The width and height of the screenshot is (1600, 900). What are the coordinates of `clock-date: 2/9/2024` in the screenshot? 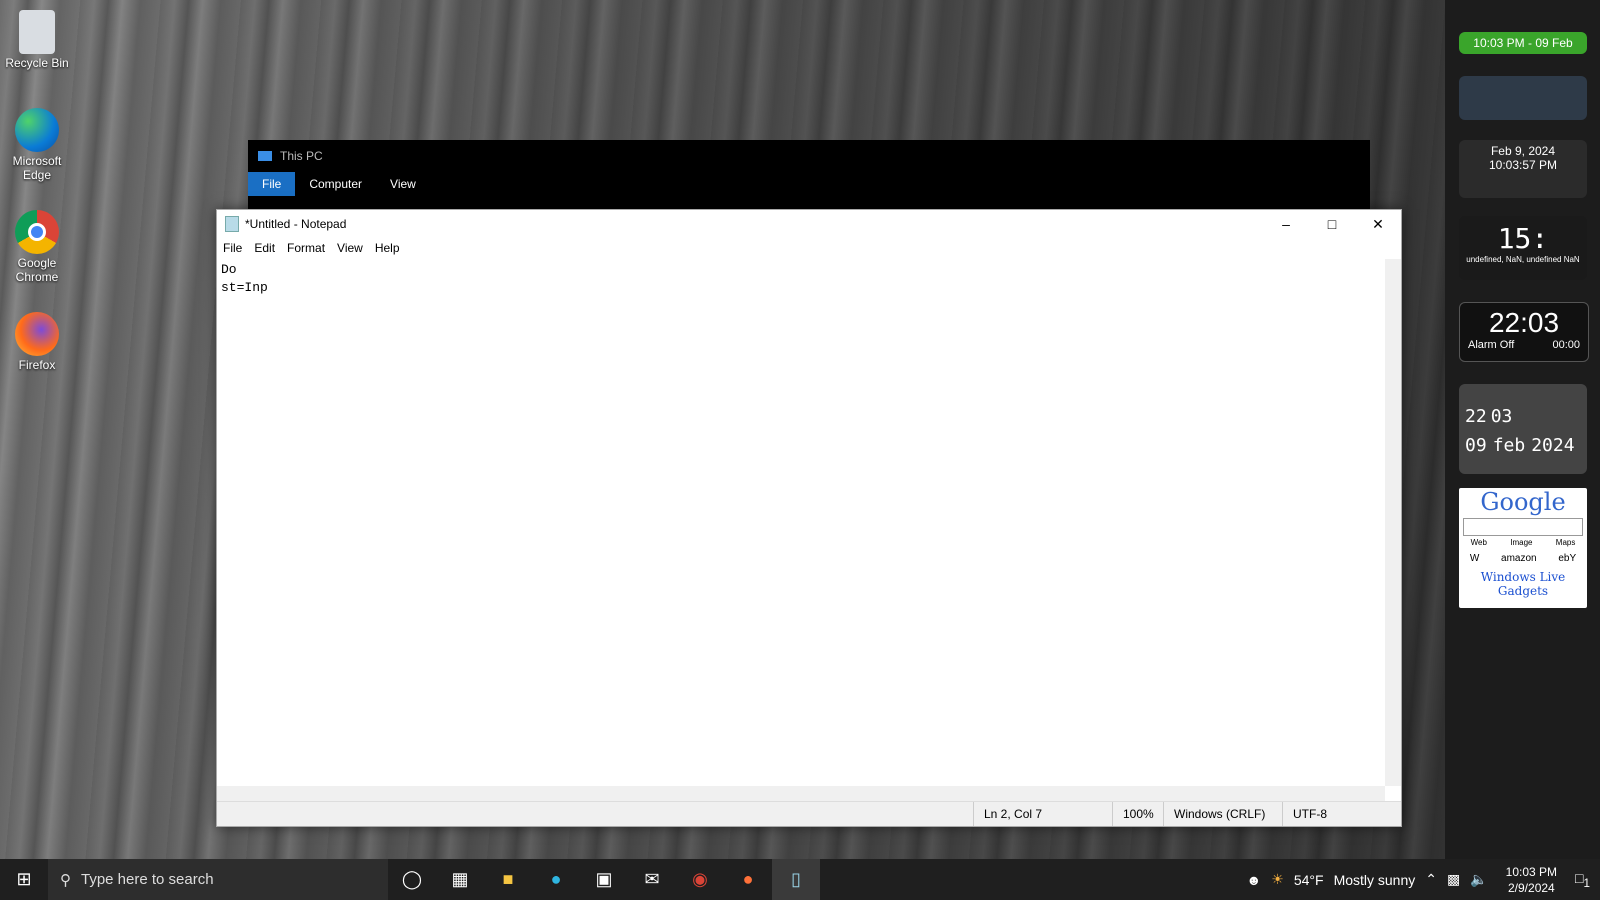 It's located at (1531, 887).